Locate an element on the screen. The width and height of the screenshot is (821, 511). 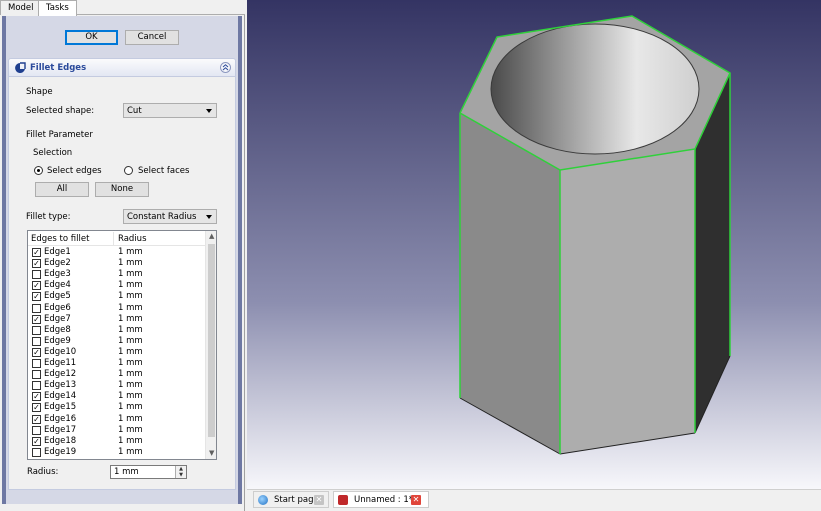
edge-name: Edge5 is located at coordinates (57, 296).